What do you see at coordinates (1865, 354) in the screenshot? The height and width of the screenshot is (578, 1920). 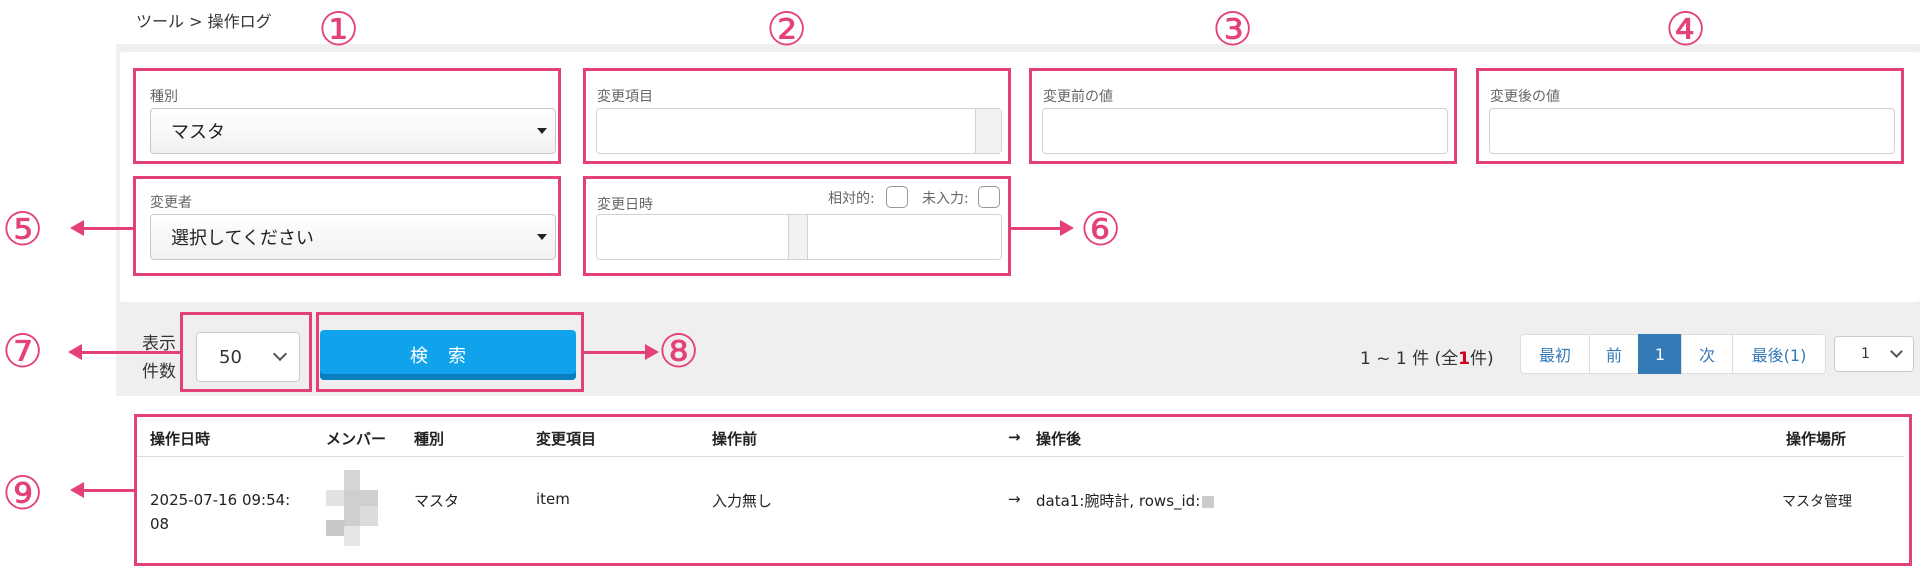 I see `page-jump-value: 1` at bounding box center [1865, 354].